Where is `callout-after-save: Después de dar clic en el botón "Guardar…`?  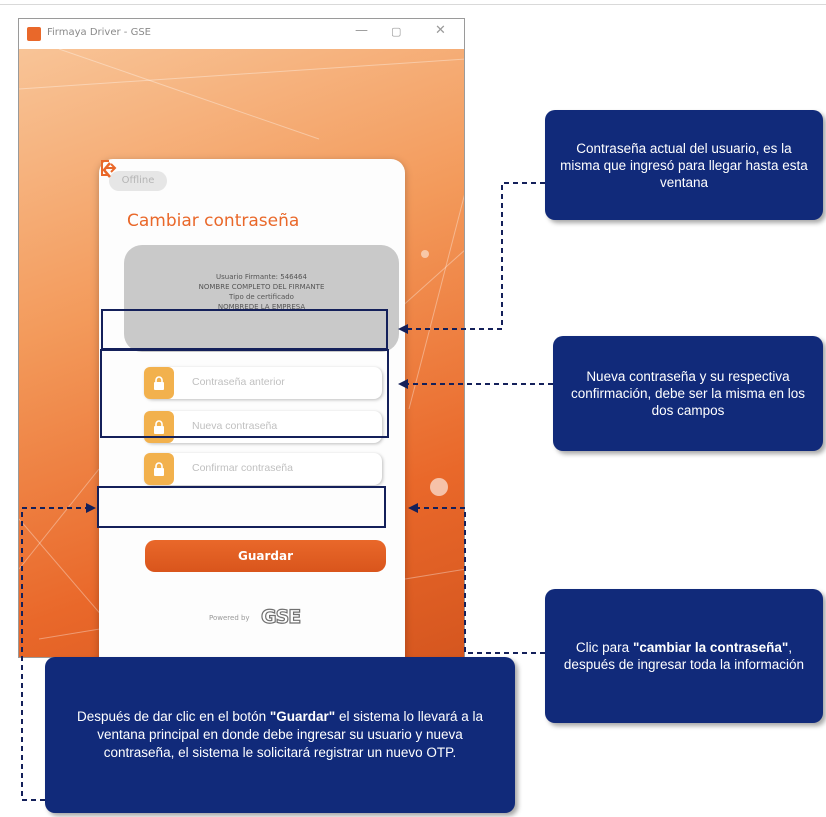 callout-after-save: Después de dar clic en el botón "Guardar… is located at coordinates (280, 735).